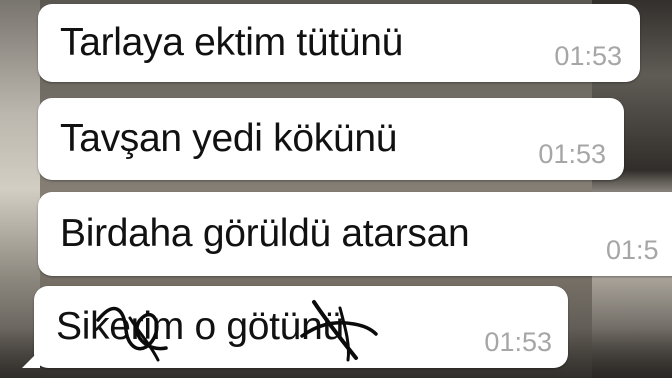 This screenshot has height=378, width=672. I want to click on message-text: Sikerim o götünü, so click(200, 326).